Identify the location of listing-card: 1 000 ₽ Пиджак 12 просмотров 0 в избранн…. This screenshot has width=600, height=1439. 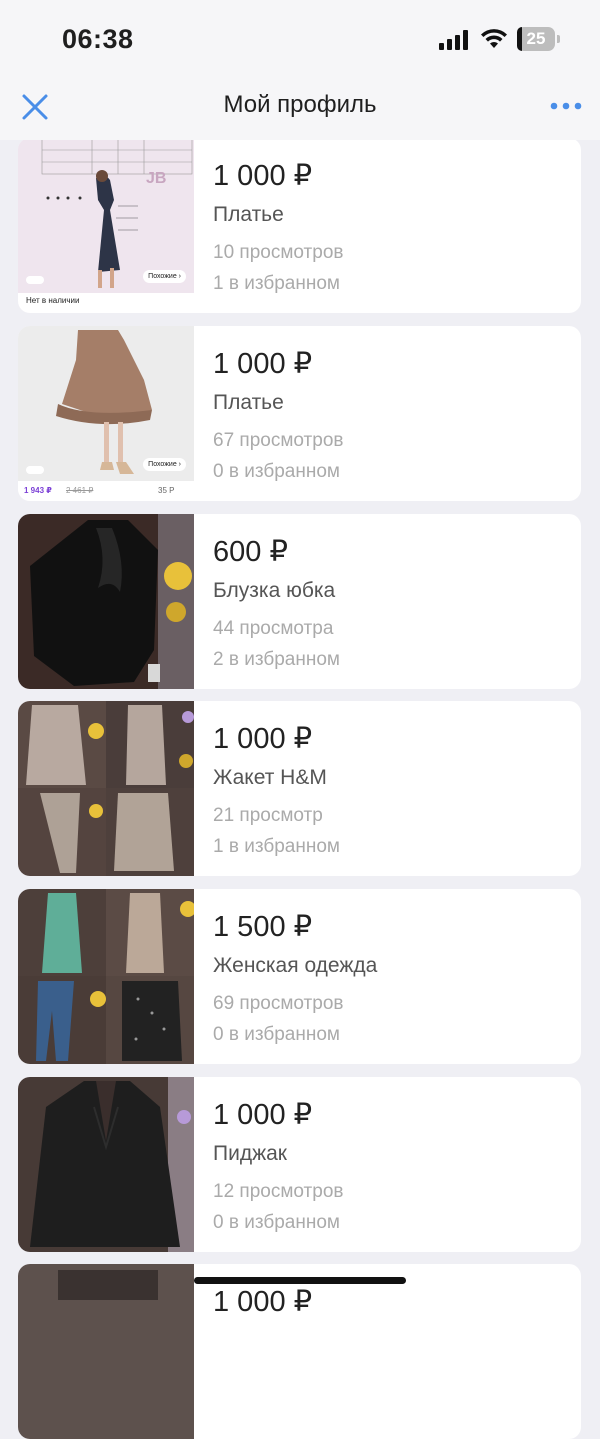
(299, 1164).